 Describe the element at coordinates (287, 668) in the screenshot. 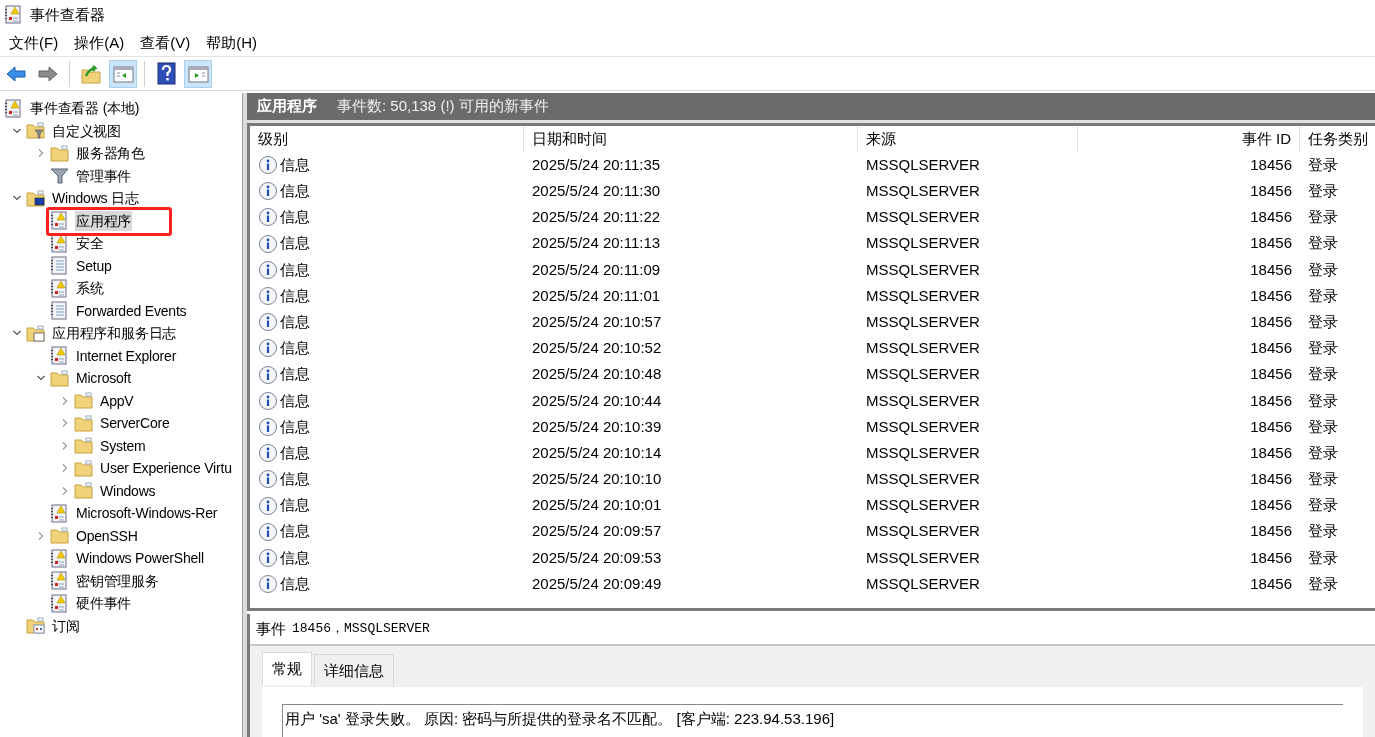

I see `tab: 常规` at that location.